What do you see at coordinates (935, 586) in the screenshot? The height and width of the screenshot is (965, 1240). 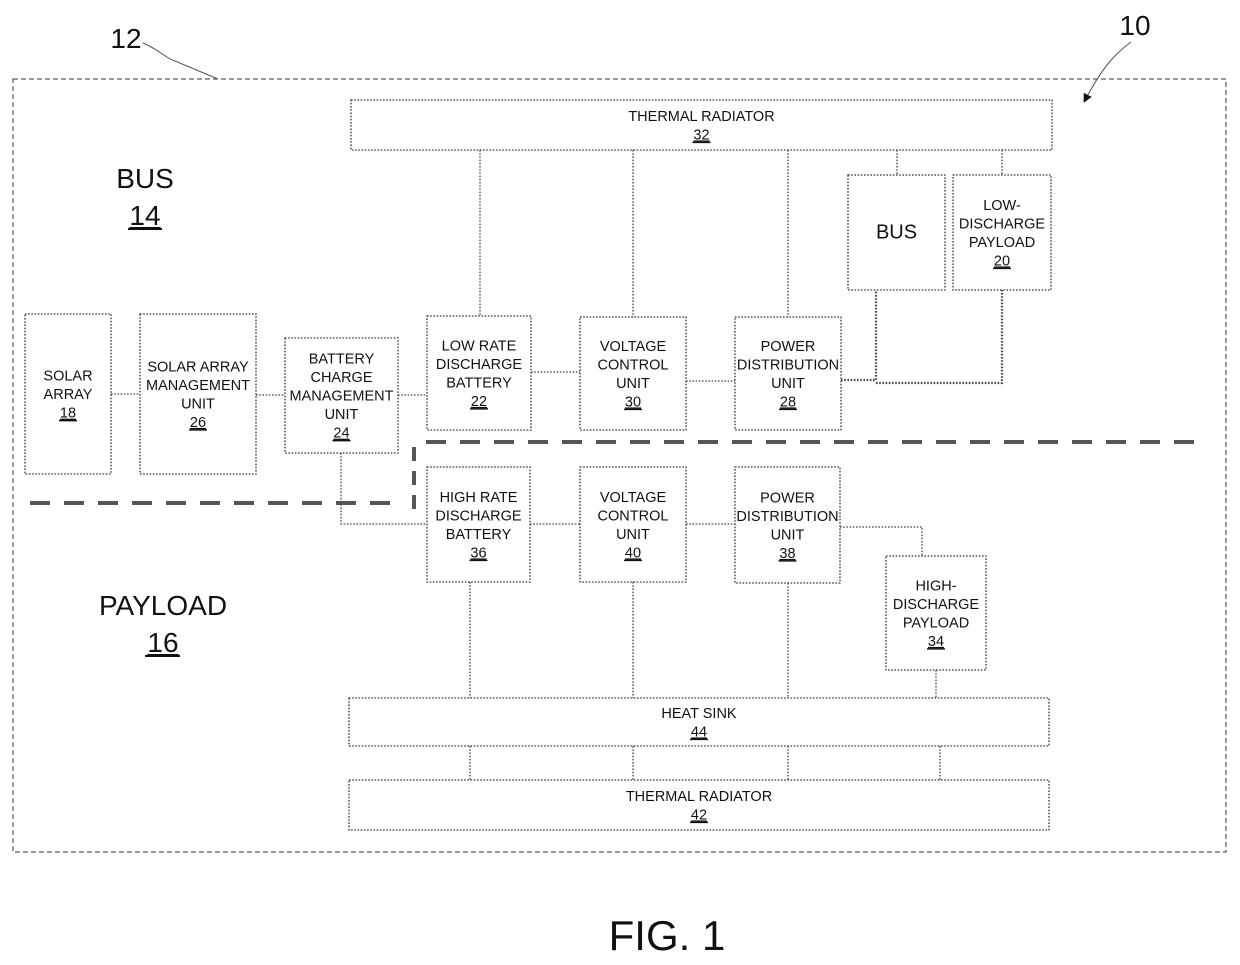 I see `block-label-line: HIGH-` at bounding box center [935, 586].